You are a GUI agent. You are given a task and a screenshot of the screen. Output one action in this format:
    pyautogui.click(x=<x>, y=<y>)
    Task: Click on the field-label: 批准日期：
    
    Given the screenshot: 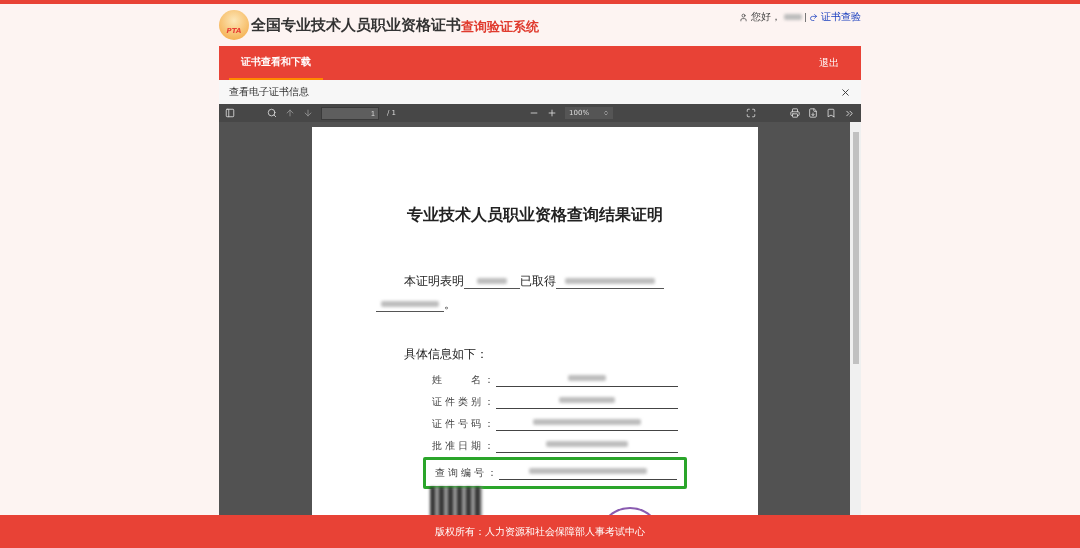 What is the action you would take?
    pyautogui.click(x=463, y=446)
    